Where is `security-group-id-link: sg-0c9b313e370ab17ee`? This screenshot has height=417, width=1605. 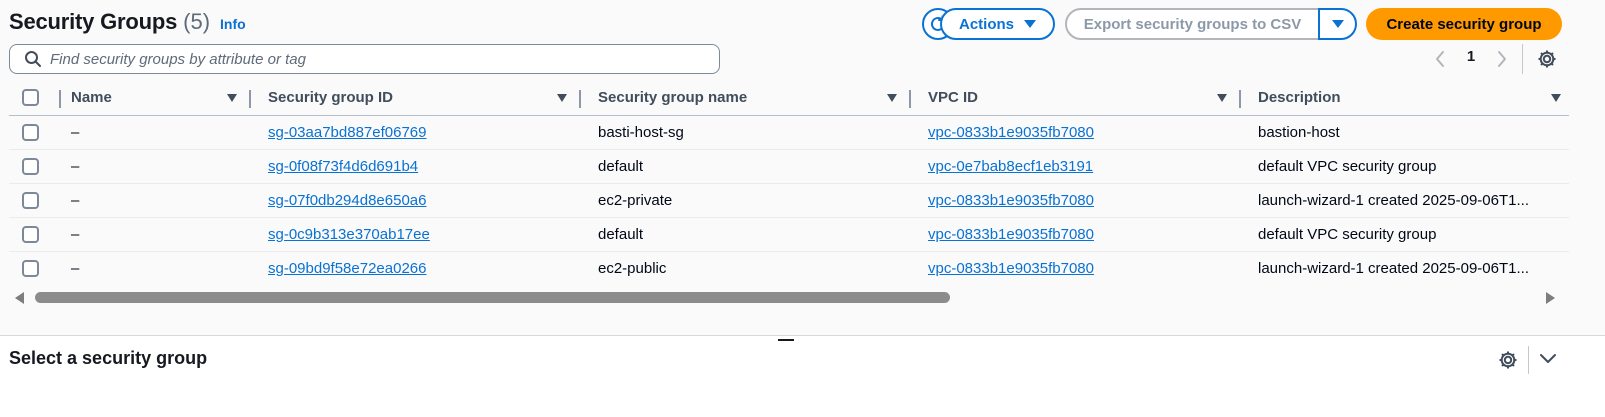
security-group-id-link: sg-0c9b313e370ab17ee is located at coordinates (349, 234).